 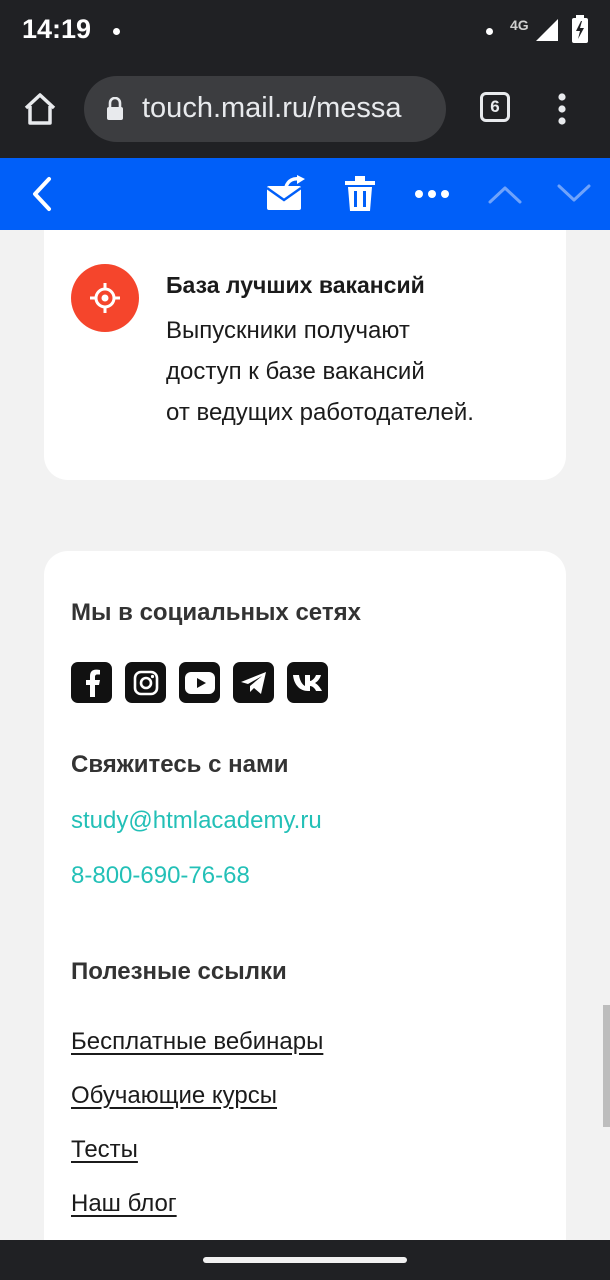 What do you see at coordinates (305, 33) in the screenshot?
I see `status-bar: 14:19 4G` at bounding box center [305, 33].